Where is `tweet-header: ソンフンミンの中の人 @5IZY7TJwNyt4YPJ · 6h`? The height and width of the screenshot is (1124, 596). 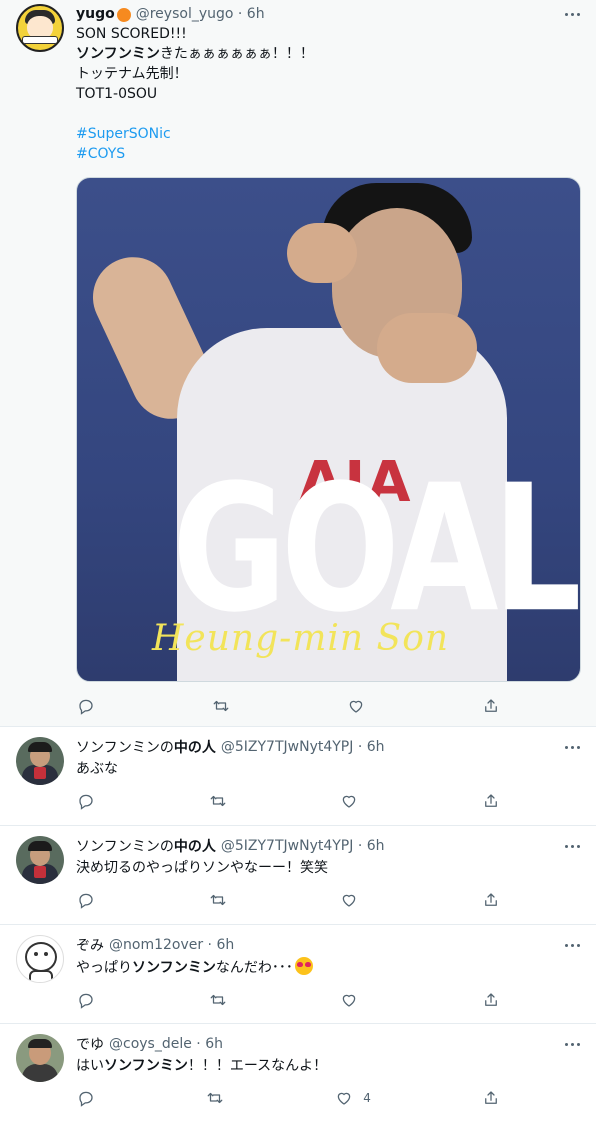
tweet-header: ソンフンミンの中の人 @5IZY7TJwNyt4YPJ · 6h is located at coordinates (329, 846).